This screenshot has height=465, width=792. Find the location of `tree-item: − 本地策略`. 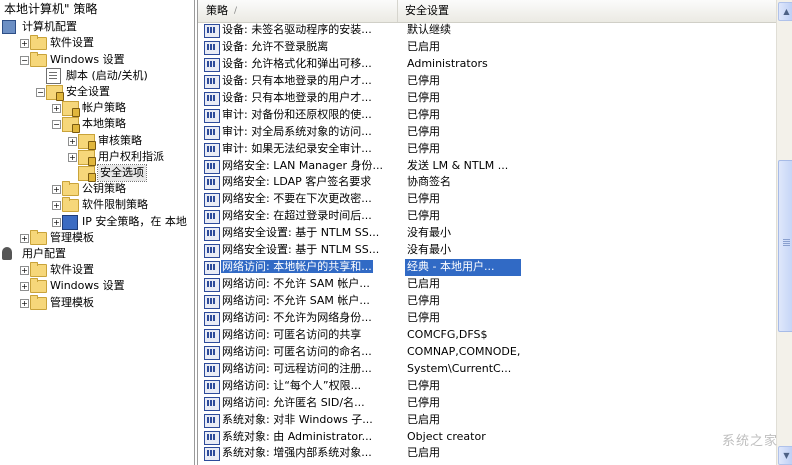

tree-item: − 本地策略 is located at coordinates (97, 125).